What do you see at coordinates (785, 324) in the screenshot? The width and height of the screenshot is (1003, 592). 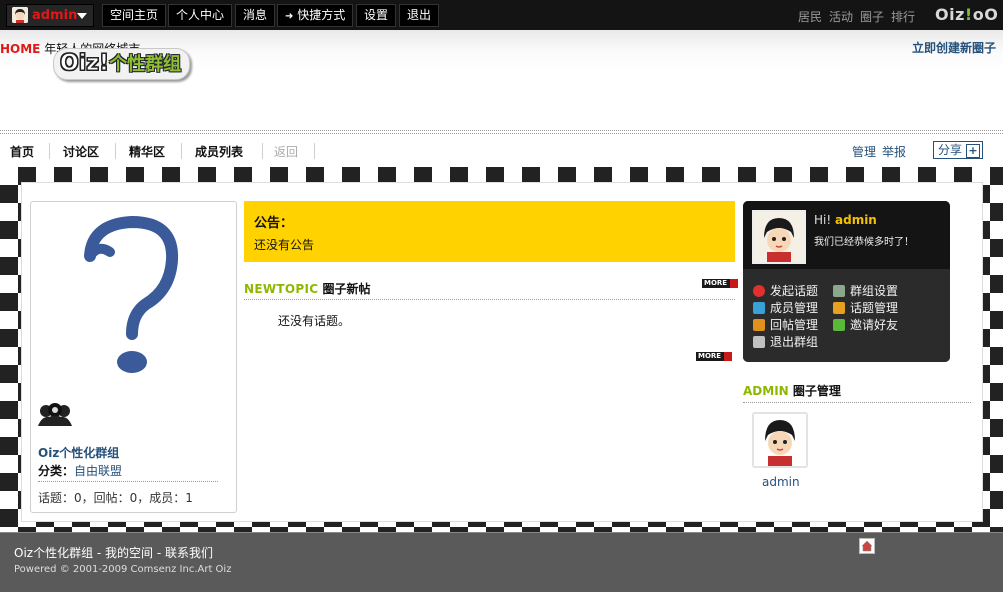 I see `action-reply-management: 回帖管理` at bounding box center [785, 324].